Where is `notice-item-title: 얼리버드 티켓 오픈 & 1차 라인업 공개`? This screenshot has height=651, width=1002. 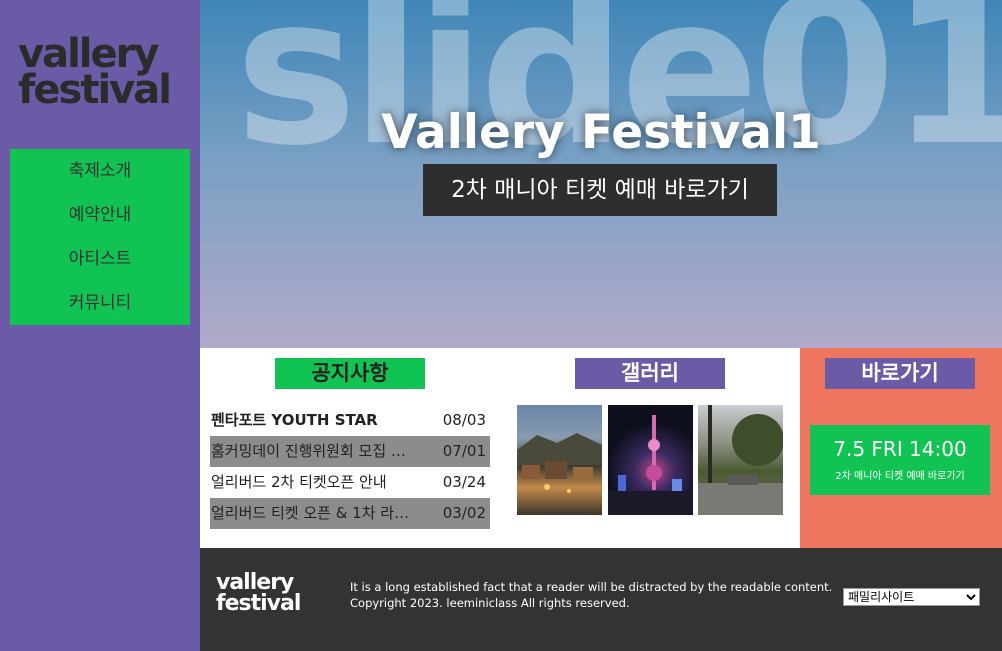 notice-item-title: 얼리버드 티켓 오픈 & 1차 라인업 공개 is located at coordinates (311, 513).